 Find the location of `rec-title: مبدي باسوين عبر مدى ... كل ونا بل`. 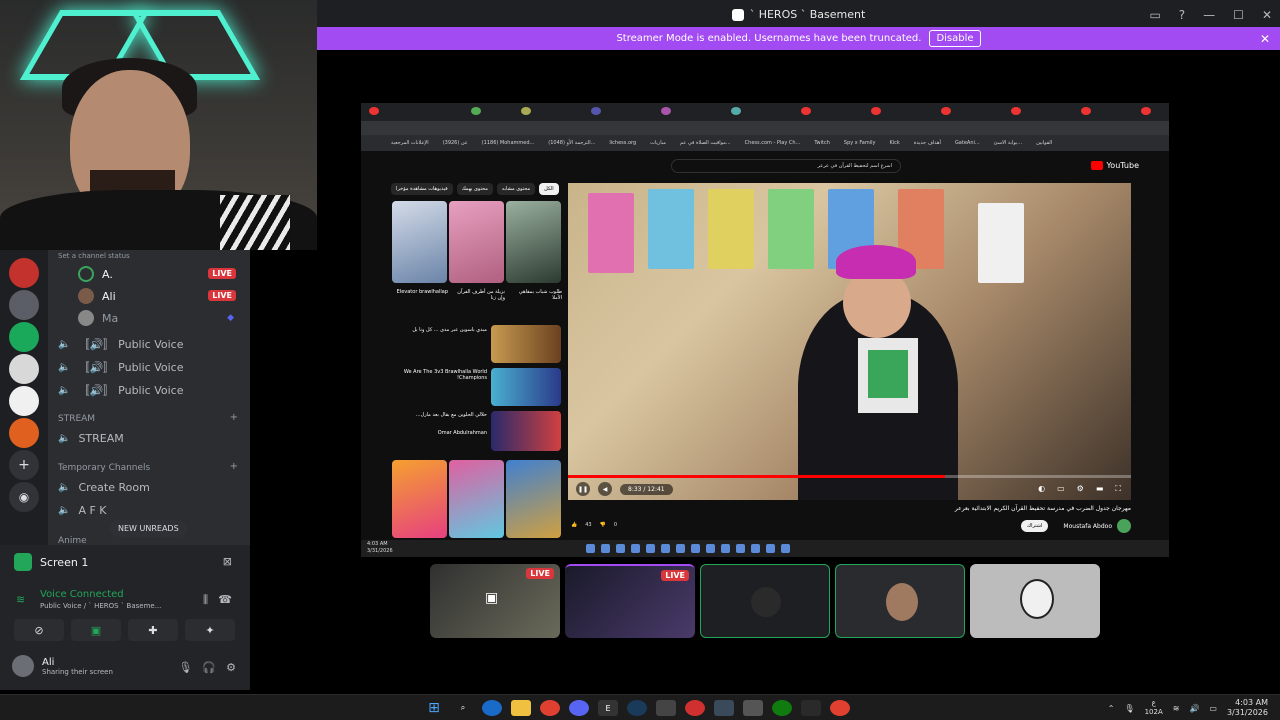

rec-title: مبدي باسوين عبر مدى ... كل ونا بل is located at coordinates (439, 330).